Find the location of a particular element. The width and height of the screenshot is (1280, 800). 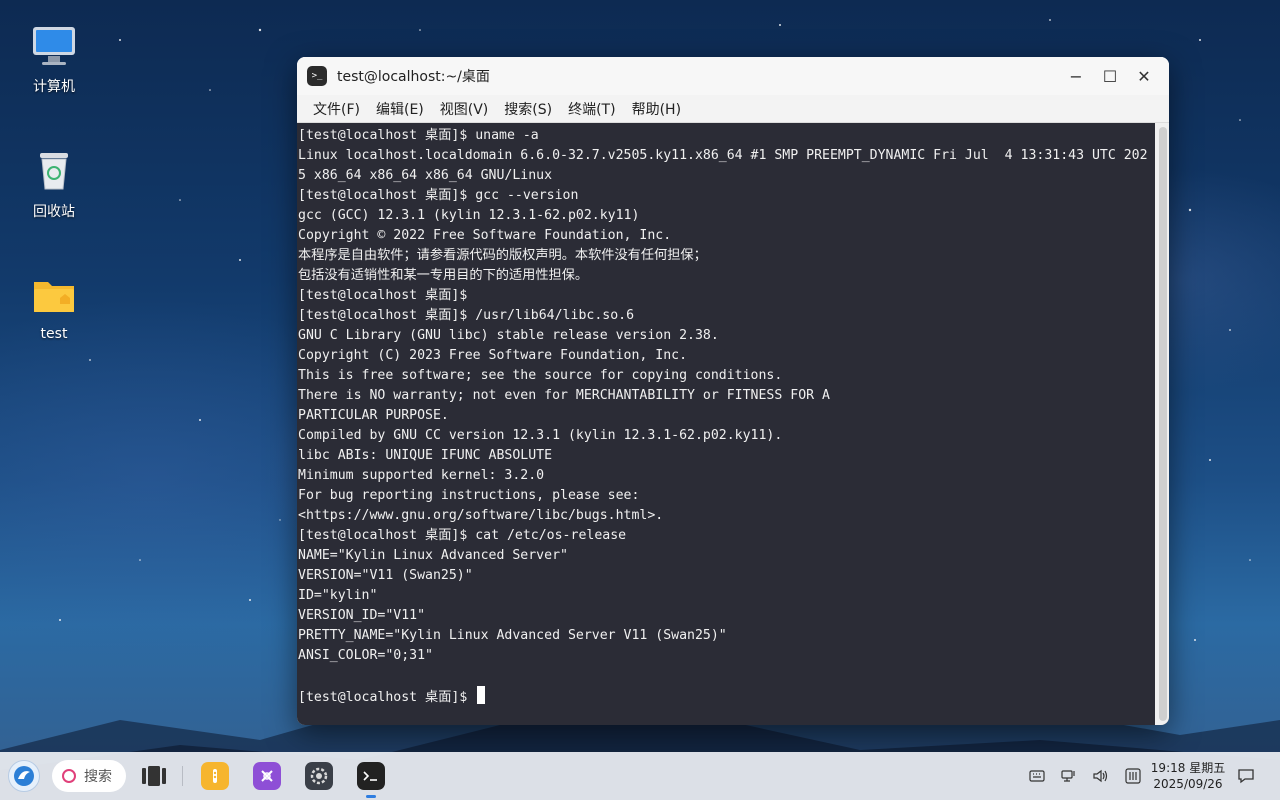

start-menu-button is located at coordinates (24, 776).